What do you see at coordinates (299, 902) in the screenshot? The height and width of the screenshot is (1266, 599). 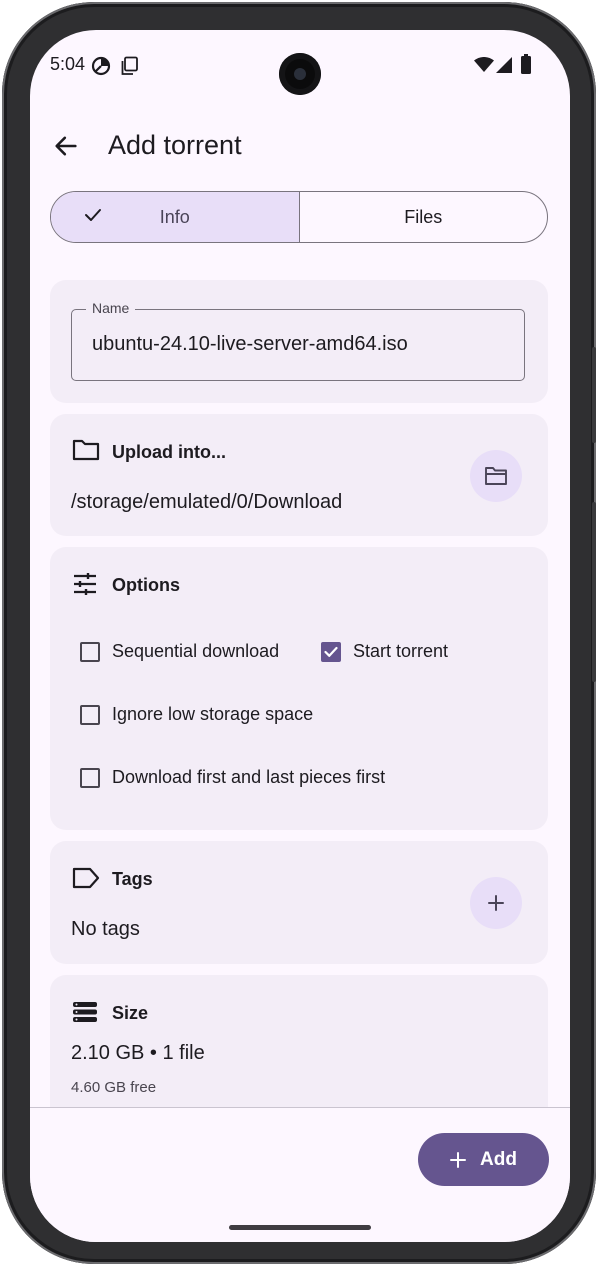 I see `tags-card: Tags No tags` at bounding box center [299, 902].